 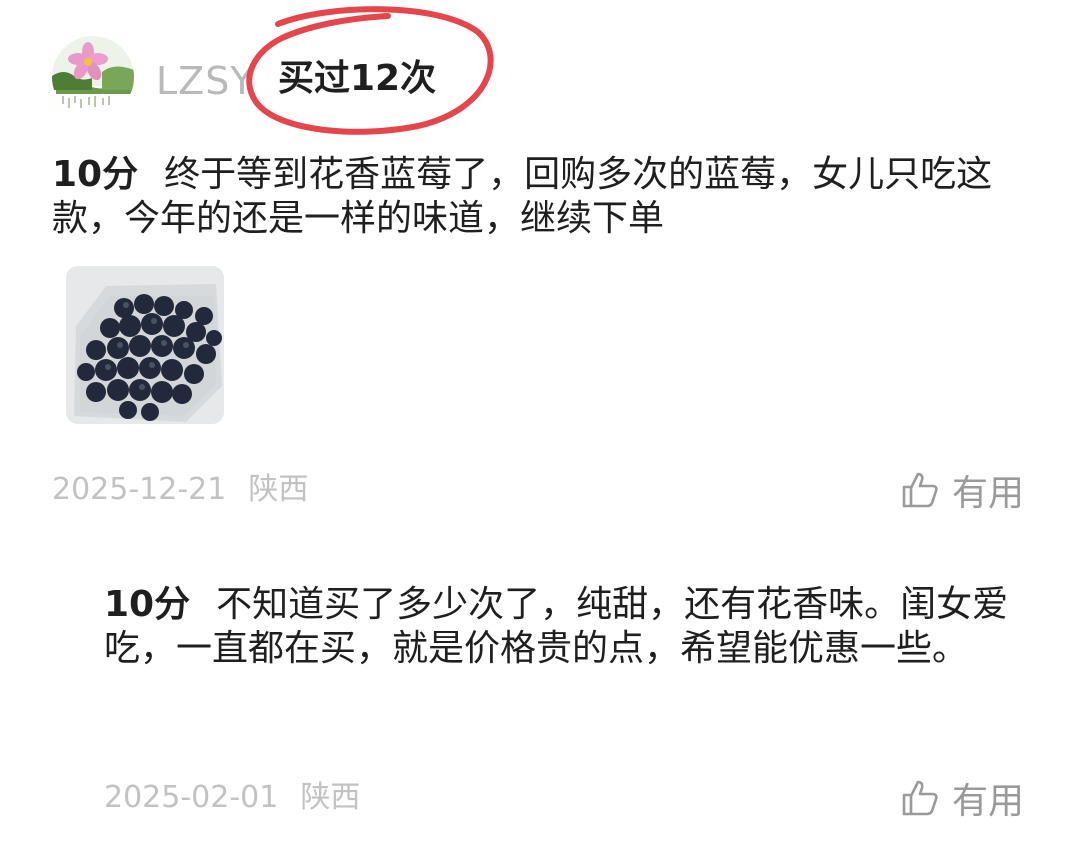 I want to click on purchase-count-badge: 买过12次, so click(x=357, y=78).